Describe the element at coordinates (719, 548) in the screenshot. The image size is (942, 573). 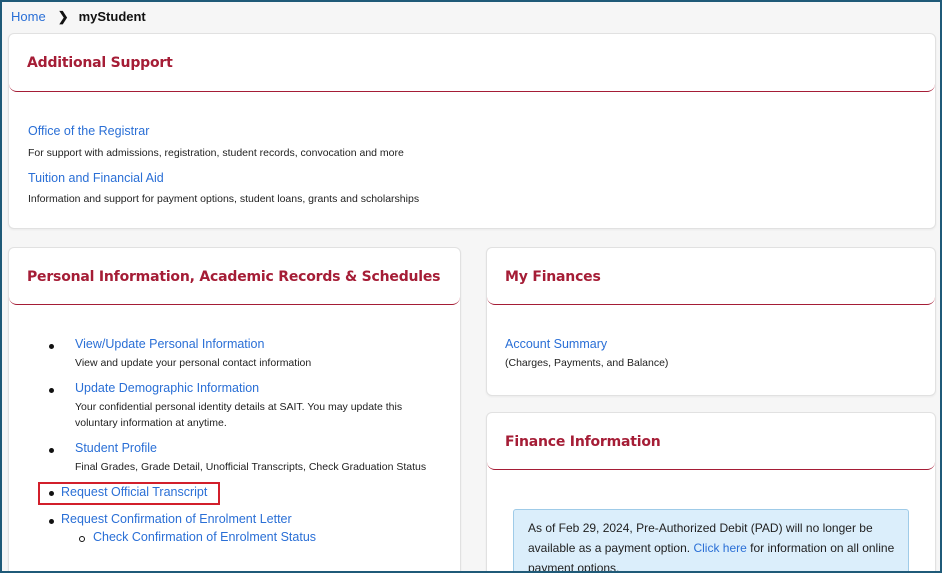
I see `click-here-link: Click here` at that location.